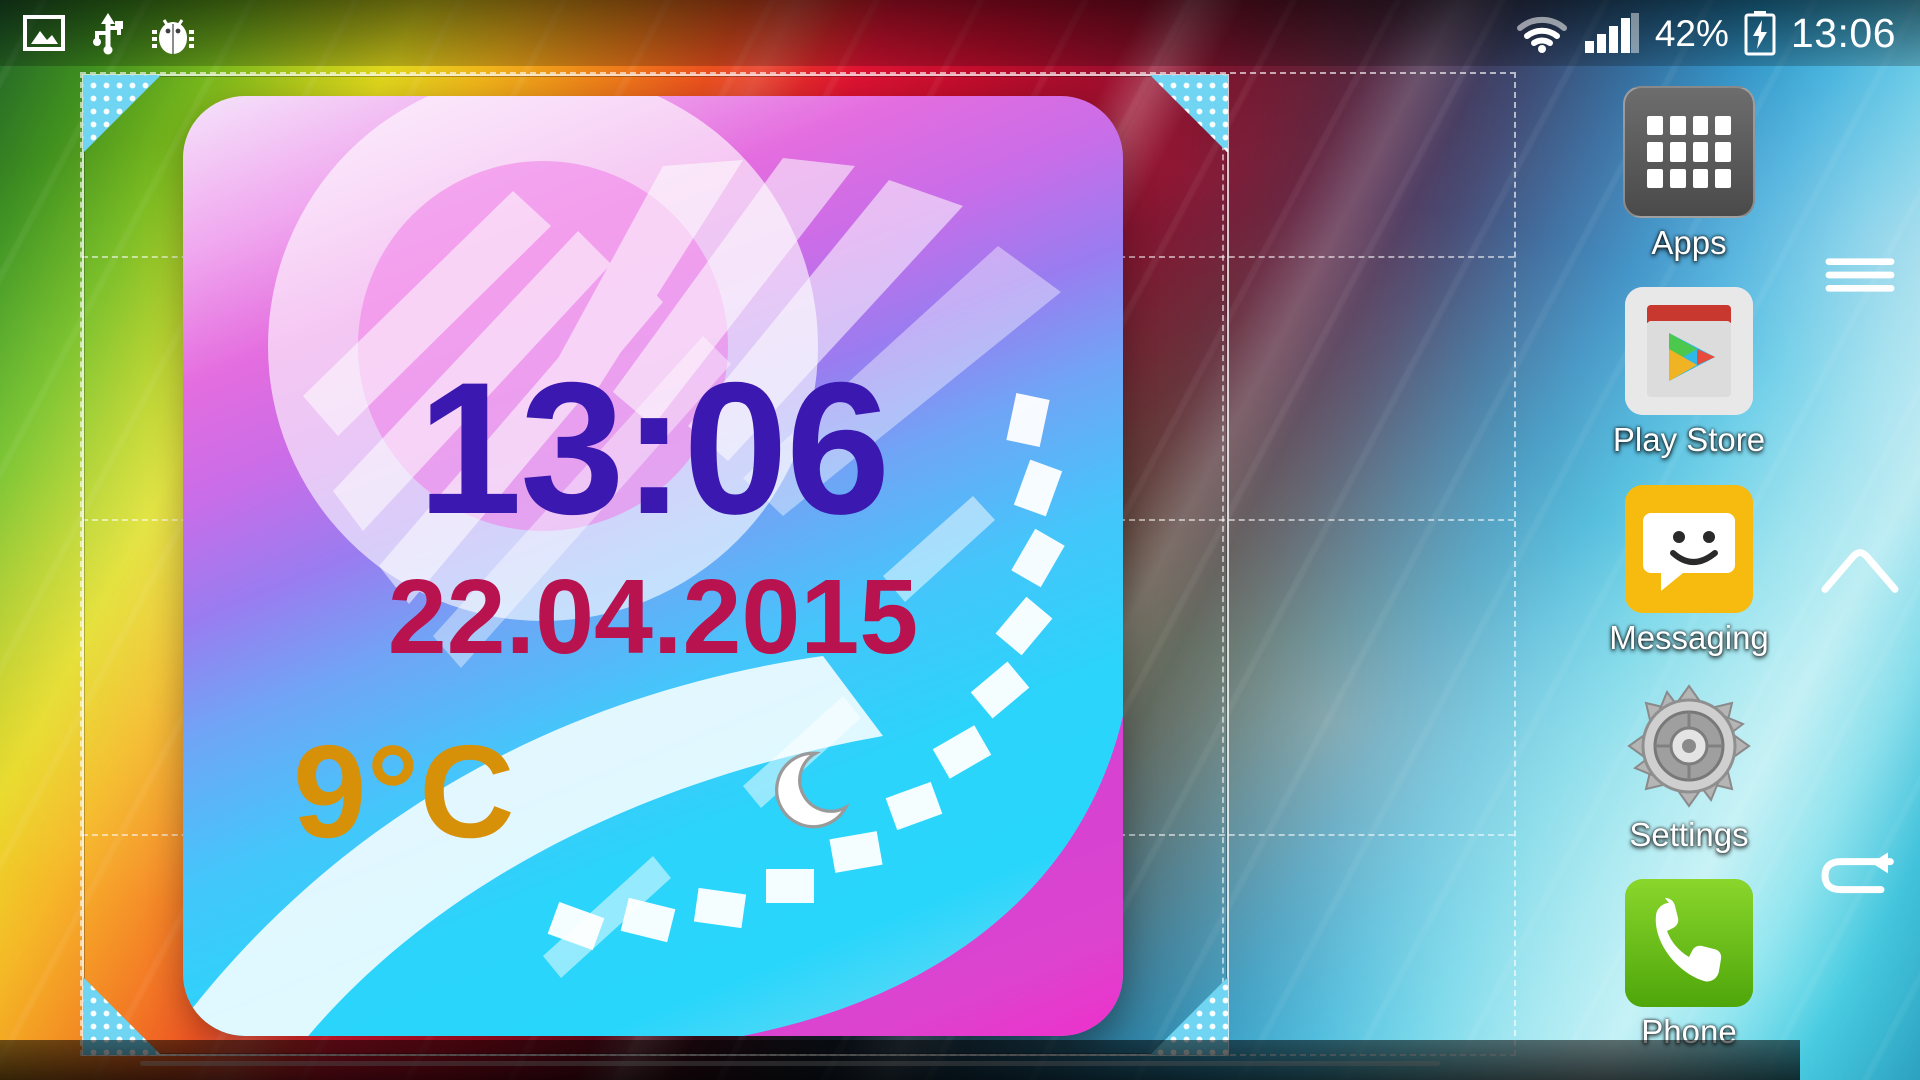  Describe the element at coordinates (654, 448) in the screenshot. I see `widget-time: 13:06` at that location.